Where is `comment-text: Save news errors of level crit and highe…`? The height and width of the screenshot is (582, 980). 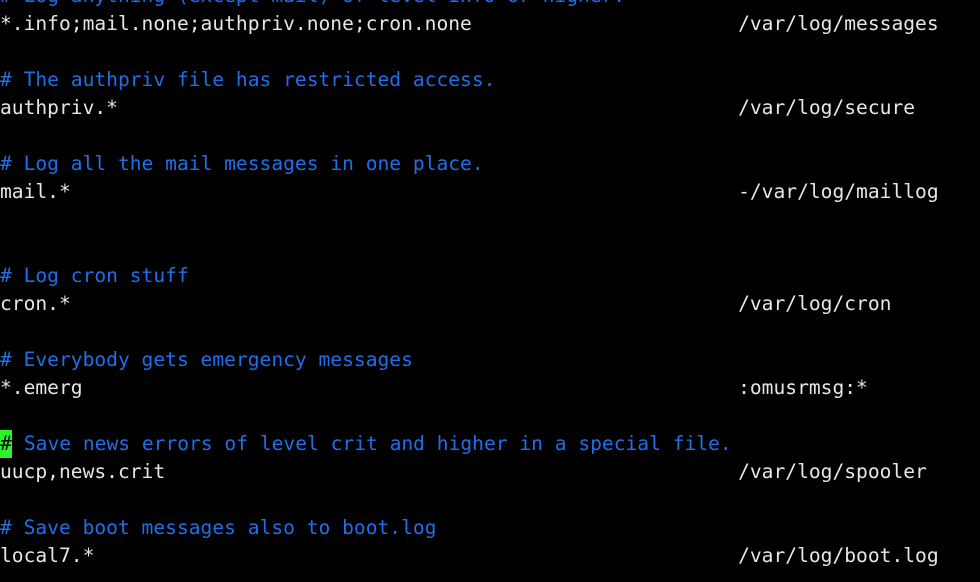 comment-text: Save news errors of level crit and highe… is located at coordinates (372, 443).